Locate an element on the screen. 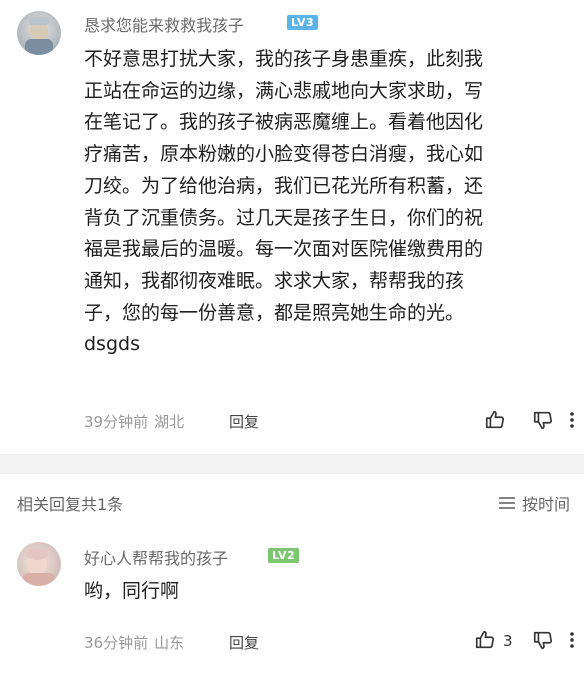 The width and height of the screenshot is (584, 693). like-count: 3 is located at coordinates (508, 641).